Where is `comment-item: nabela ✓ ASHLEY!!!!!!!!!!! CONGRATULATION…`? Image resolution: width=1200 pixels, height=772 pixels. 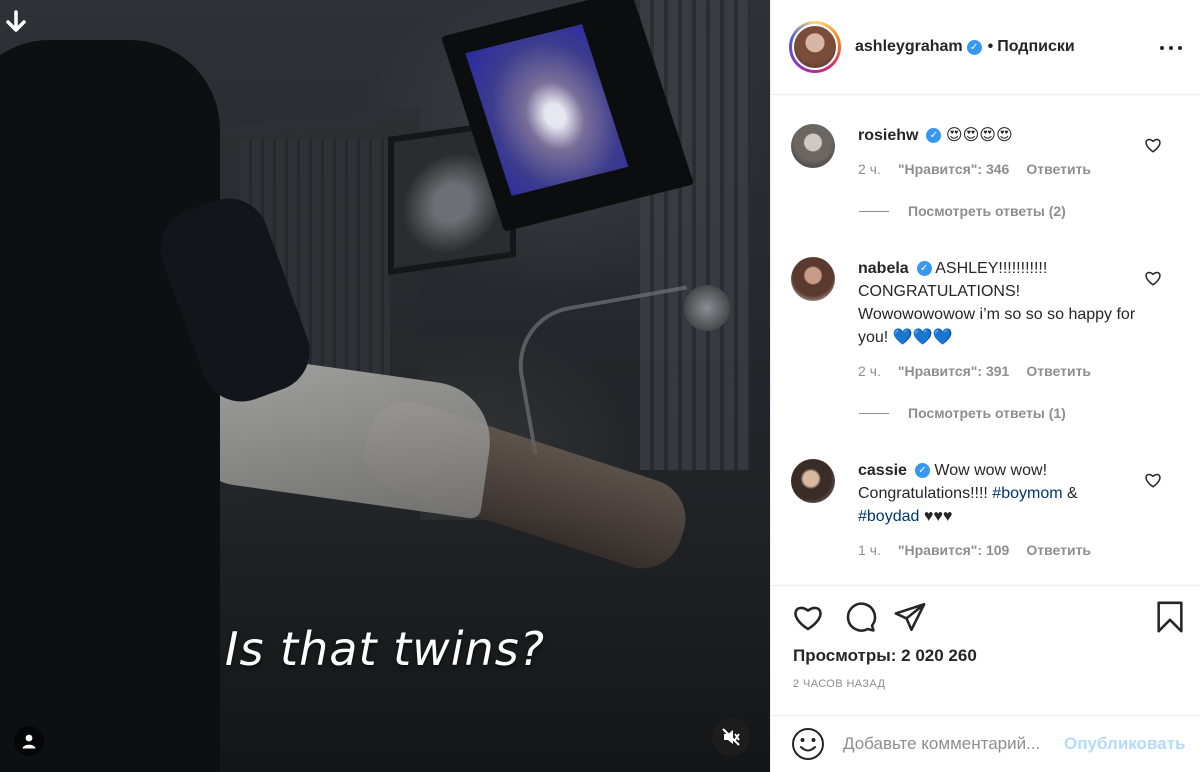 comment-item: nabela ✓ ASHLEY!!!!!!!!!!! CONGRATULATION… is located at coordinates (988, 339).